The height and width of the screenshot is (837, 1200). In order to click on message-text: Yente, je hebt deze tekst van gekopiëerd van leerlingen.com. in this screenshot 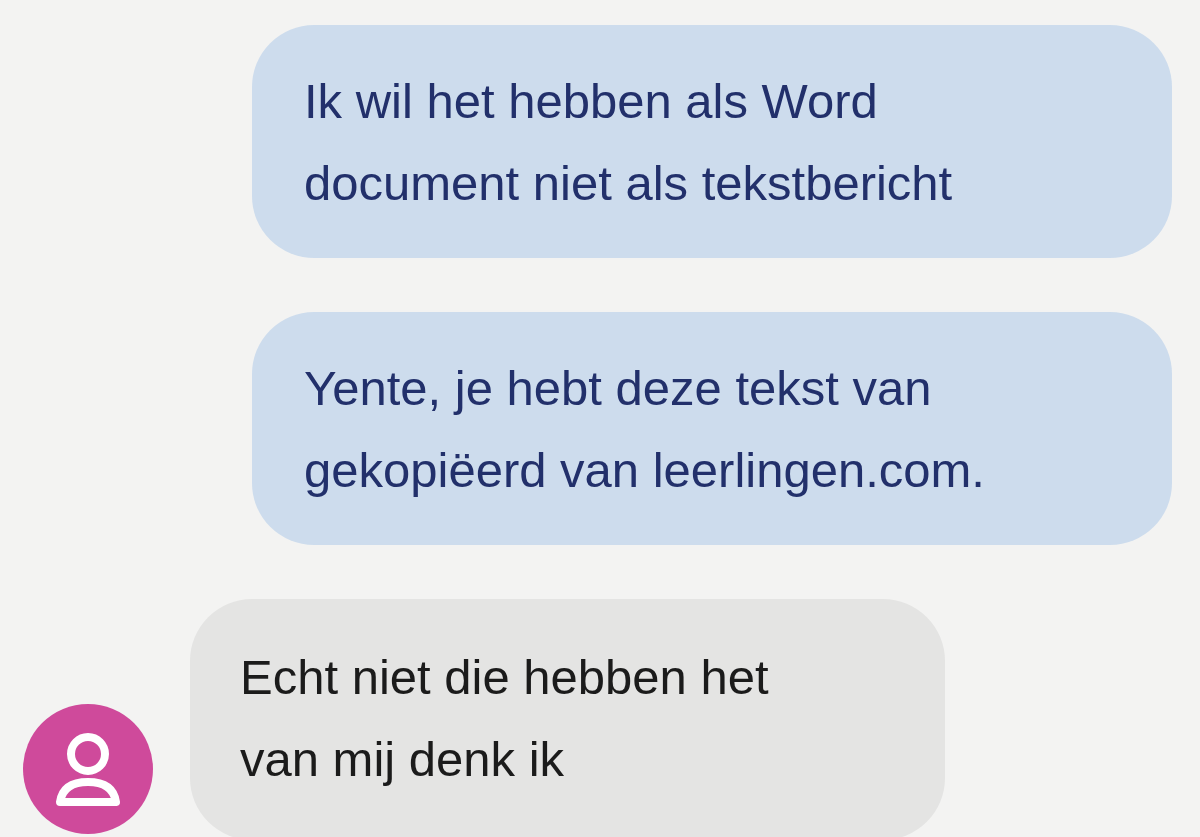, I will do `click(645, 429)`.